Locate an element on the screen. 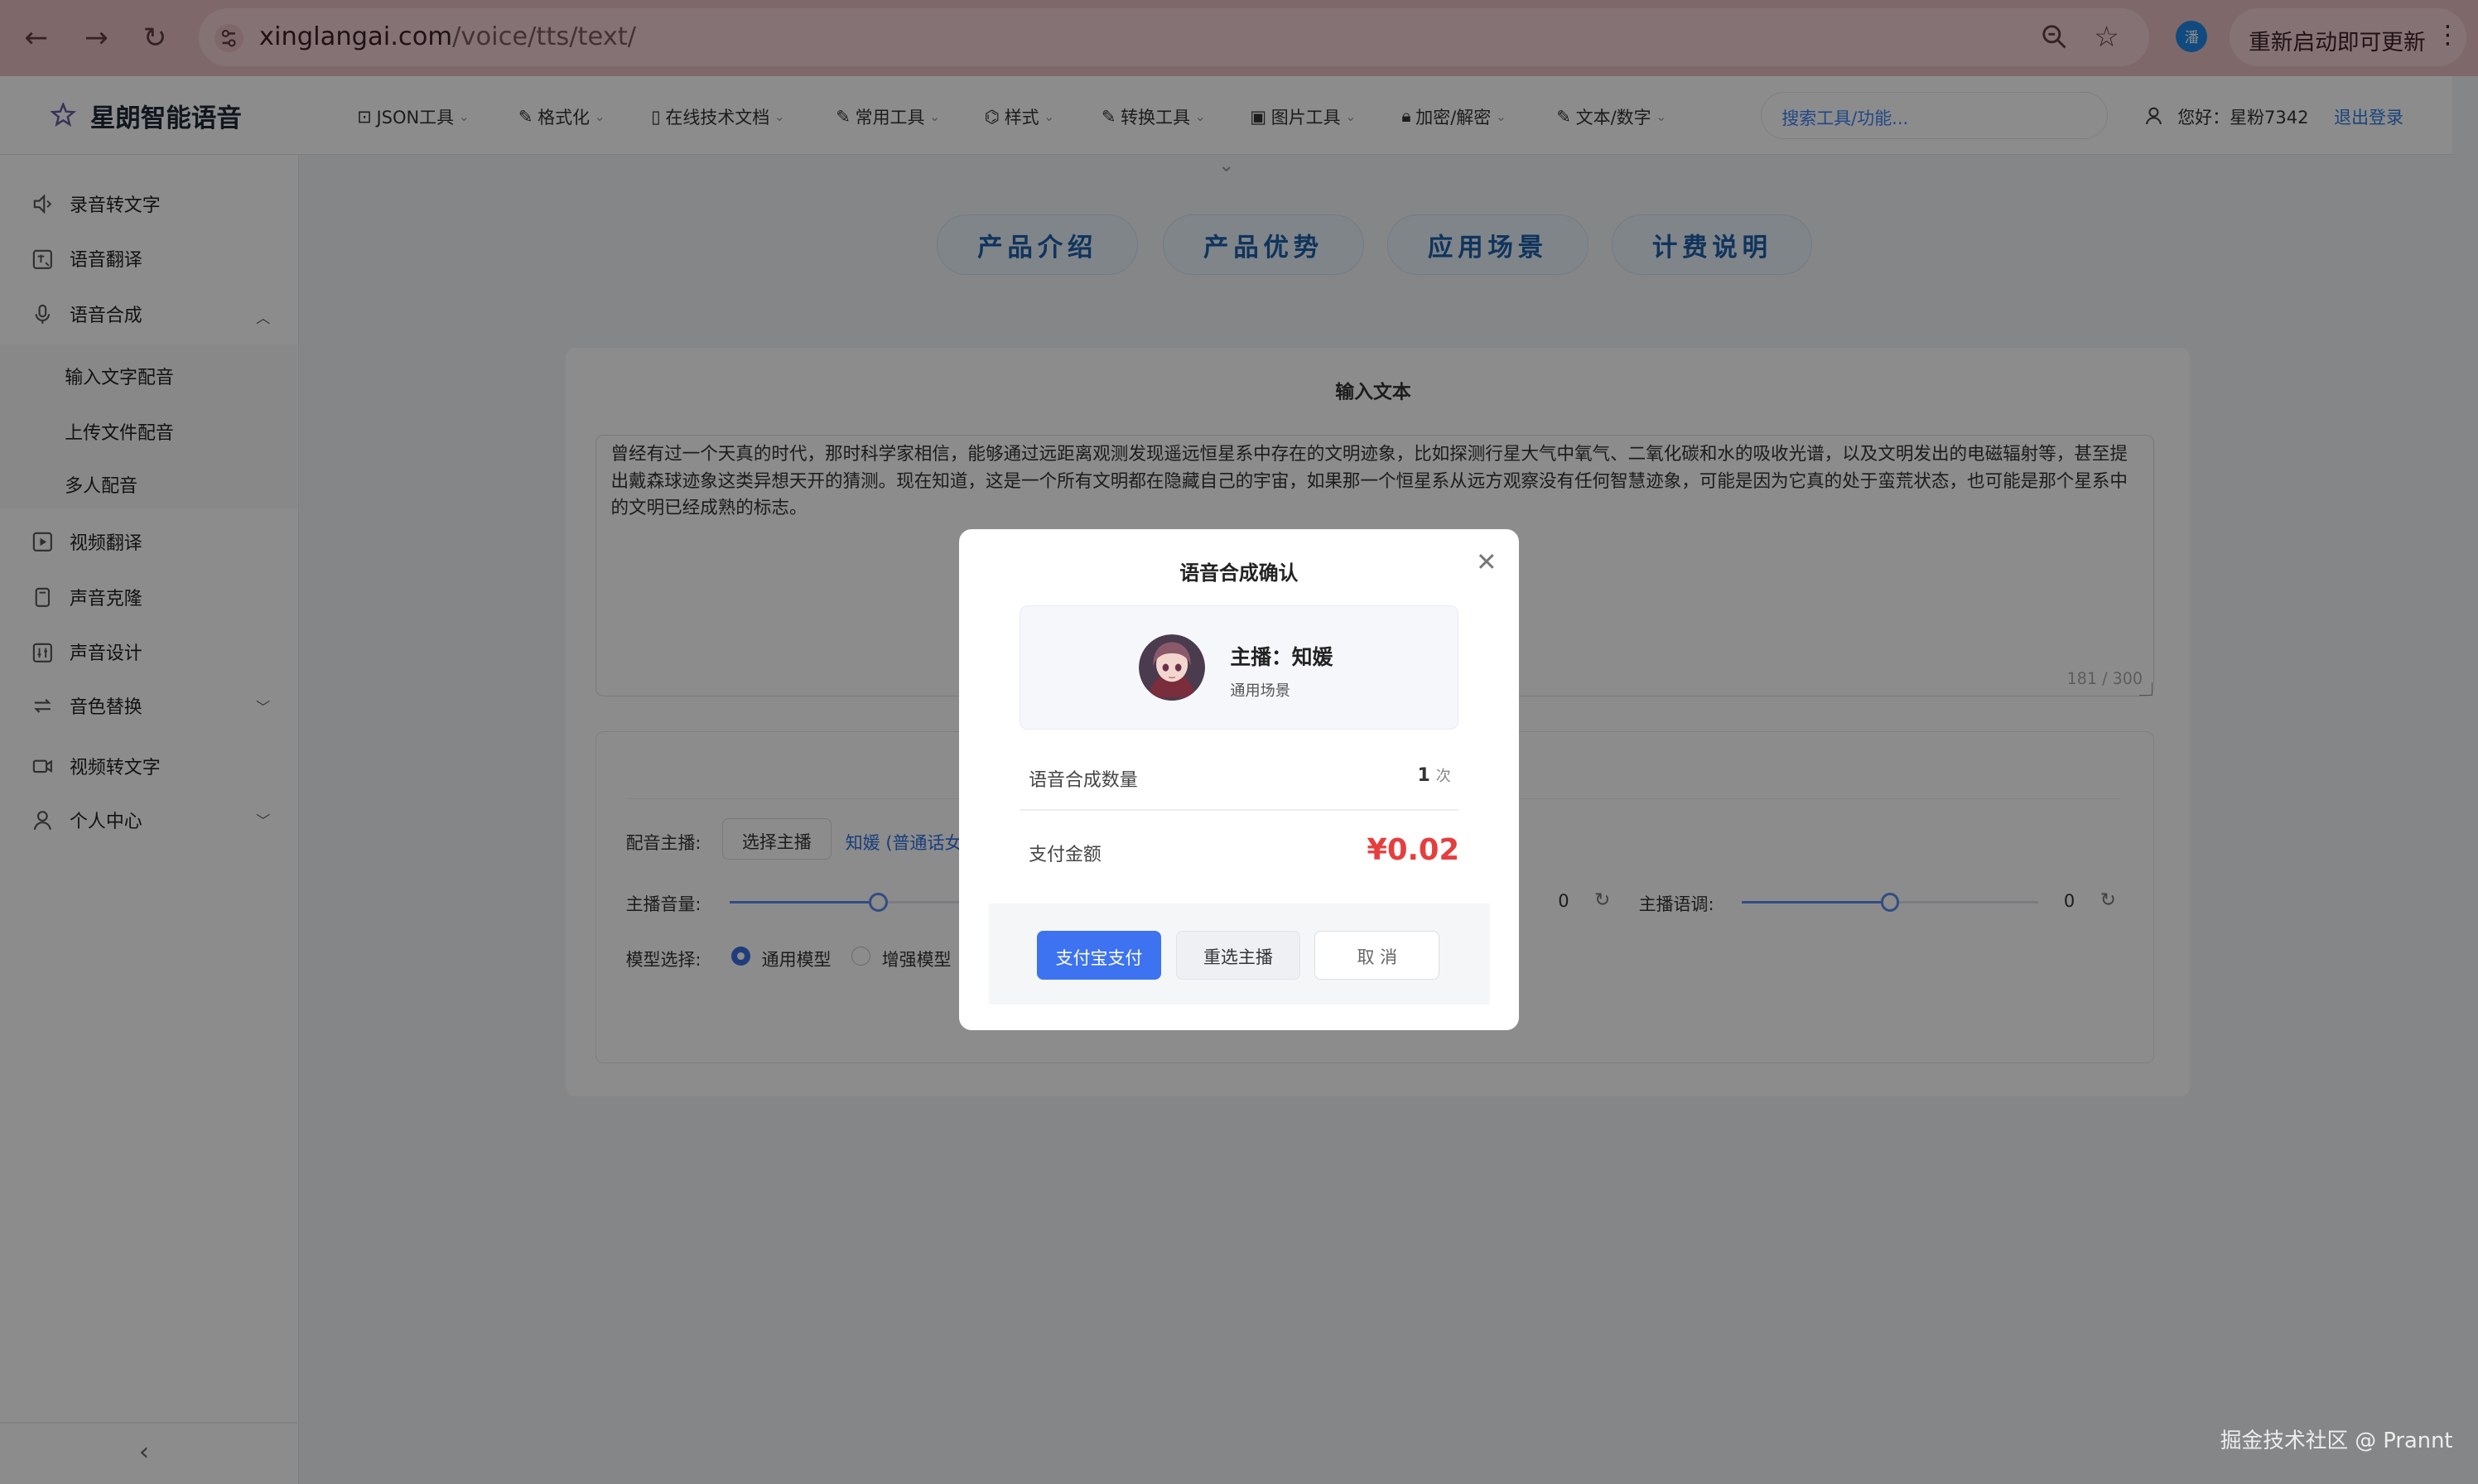 This screenshot has width=2478, height=1484. cancel-button: 取 消 is located at coordinates (1377, 955).